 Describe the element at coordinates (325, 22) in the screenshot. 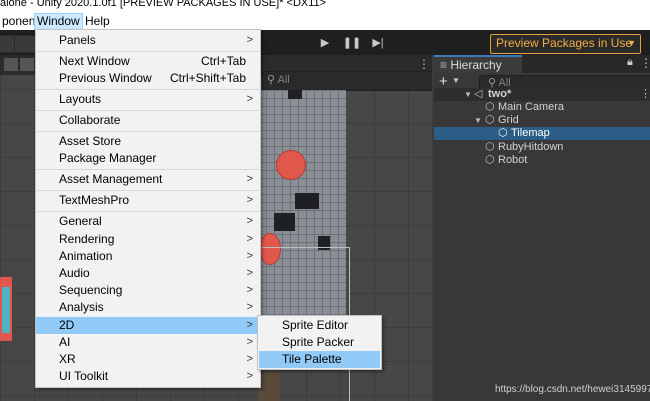

I see `menu-bar: ponent Window Help` at that location.